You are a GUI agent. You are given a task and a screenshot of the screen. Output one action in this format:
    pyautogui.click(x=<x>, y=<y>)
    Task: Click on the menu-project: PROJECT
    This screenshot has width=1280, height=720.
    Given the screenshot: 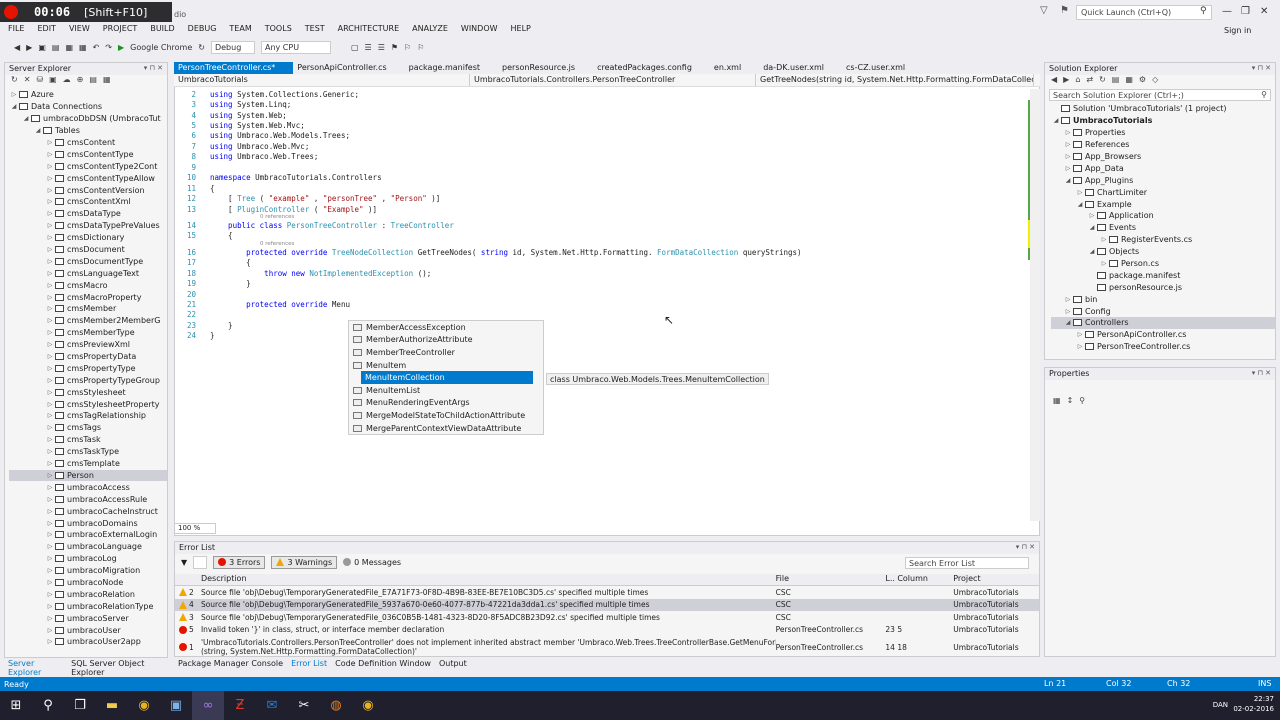 What is the action you would take?
    pyautogui.click(x=120, y=31)
    